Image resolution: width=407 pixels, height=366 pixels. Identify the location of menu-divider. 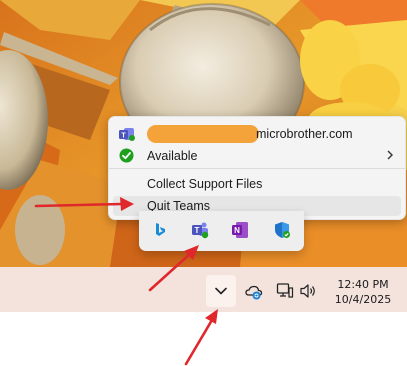
(257, 168).